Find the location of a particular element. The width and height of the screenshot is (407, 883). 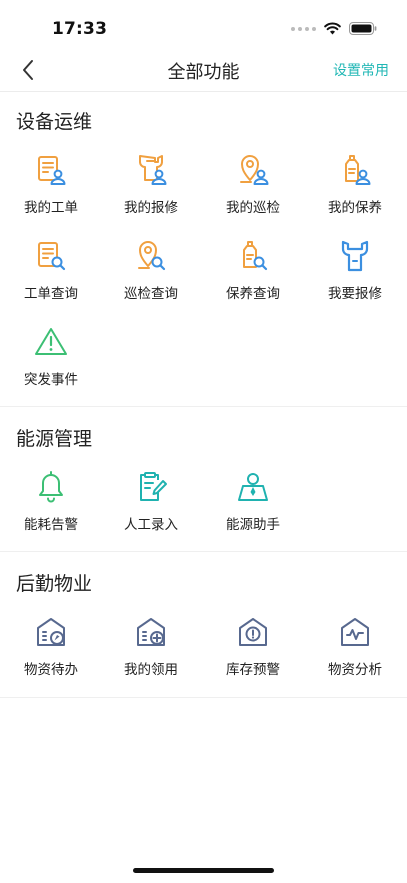

grid-item-label: 能耗告警 is located at coordinates (51, 525).